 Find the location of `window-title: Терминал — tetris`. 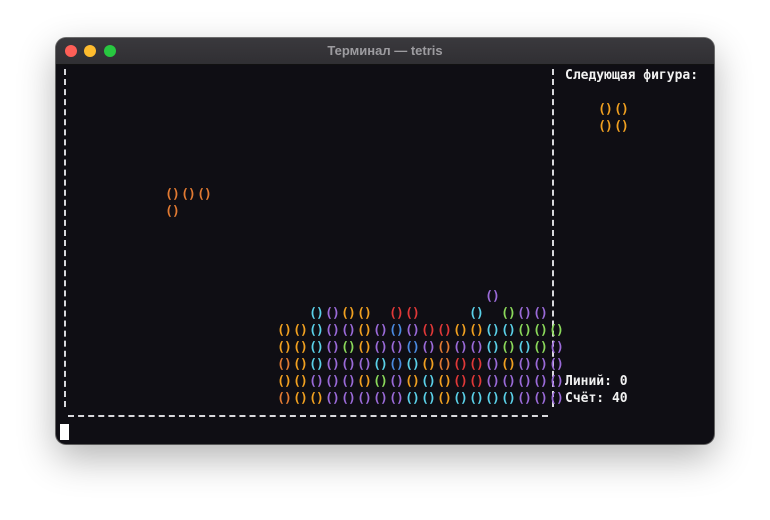

window-title: Терминал — tetris is located at coordinates (385, 50).